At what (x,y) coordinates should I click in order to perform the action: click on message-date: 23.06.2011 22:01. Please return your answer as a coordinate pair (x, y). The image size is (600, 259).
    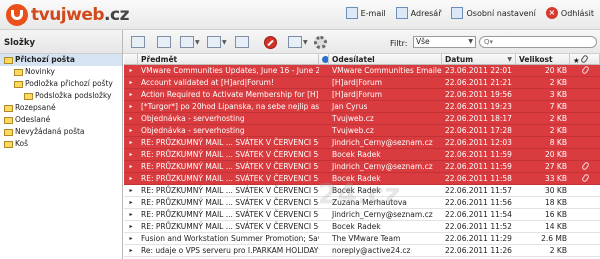
    Looking at the image, I should click on (478, 70).